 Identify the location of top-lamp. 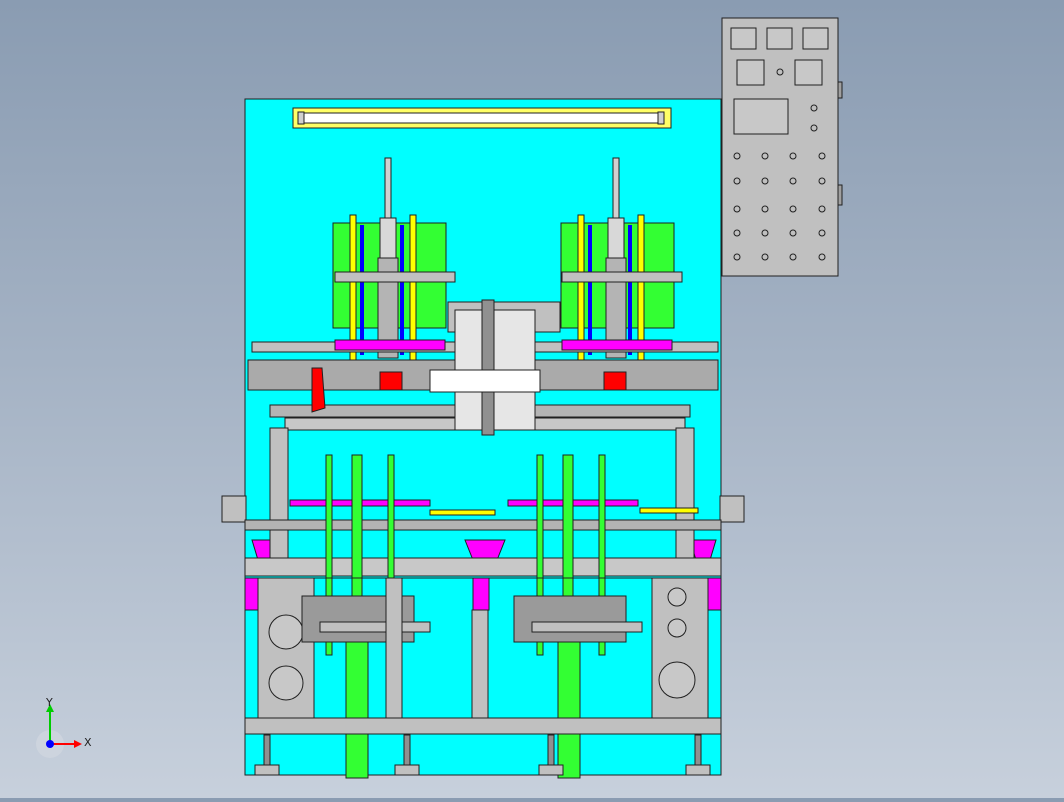
(482, 118).